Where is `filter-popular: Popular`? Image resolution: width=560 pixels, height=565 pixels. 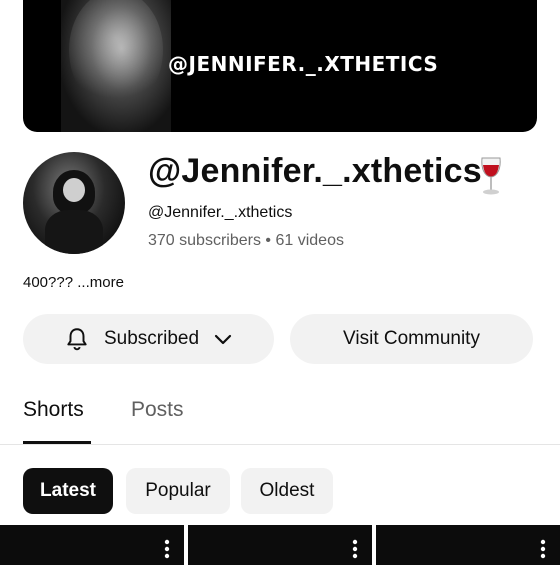 filter-popular: Popular is located at coordinates (178, 491).